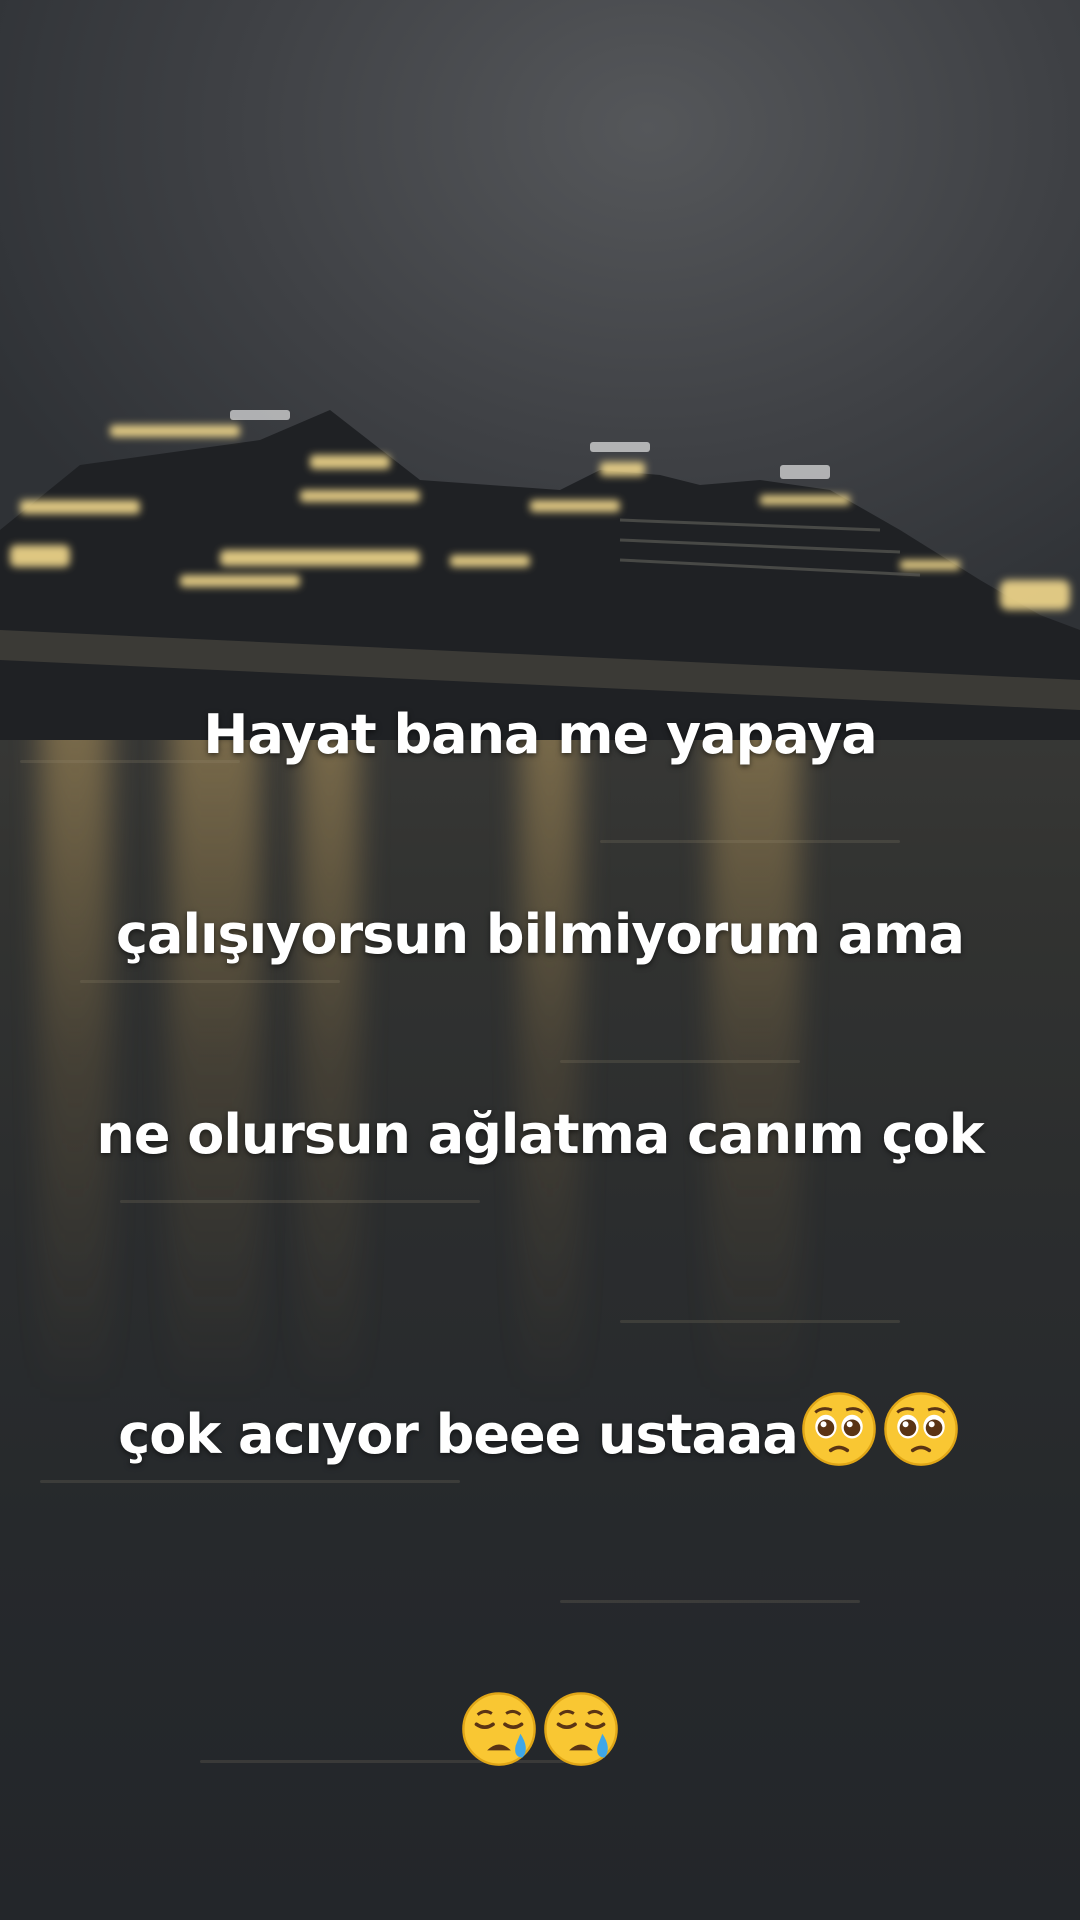  What do you see at coordinates (540, 934) in the screenshot?
I see `caption-line: çalışıyorsun bilmiyorum ama` at bounding box center [540, 934].